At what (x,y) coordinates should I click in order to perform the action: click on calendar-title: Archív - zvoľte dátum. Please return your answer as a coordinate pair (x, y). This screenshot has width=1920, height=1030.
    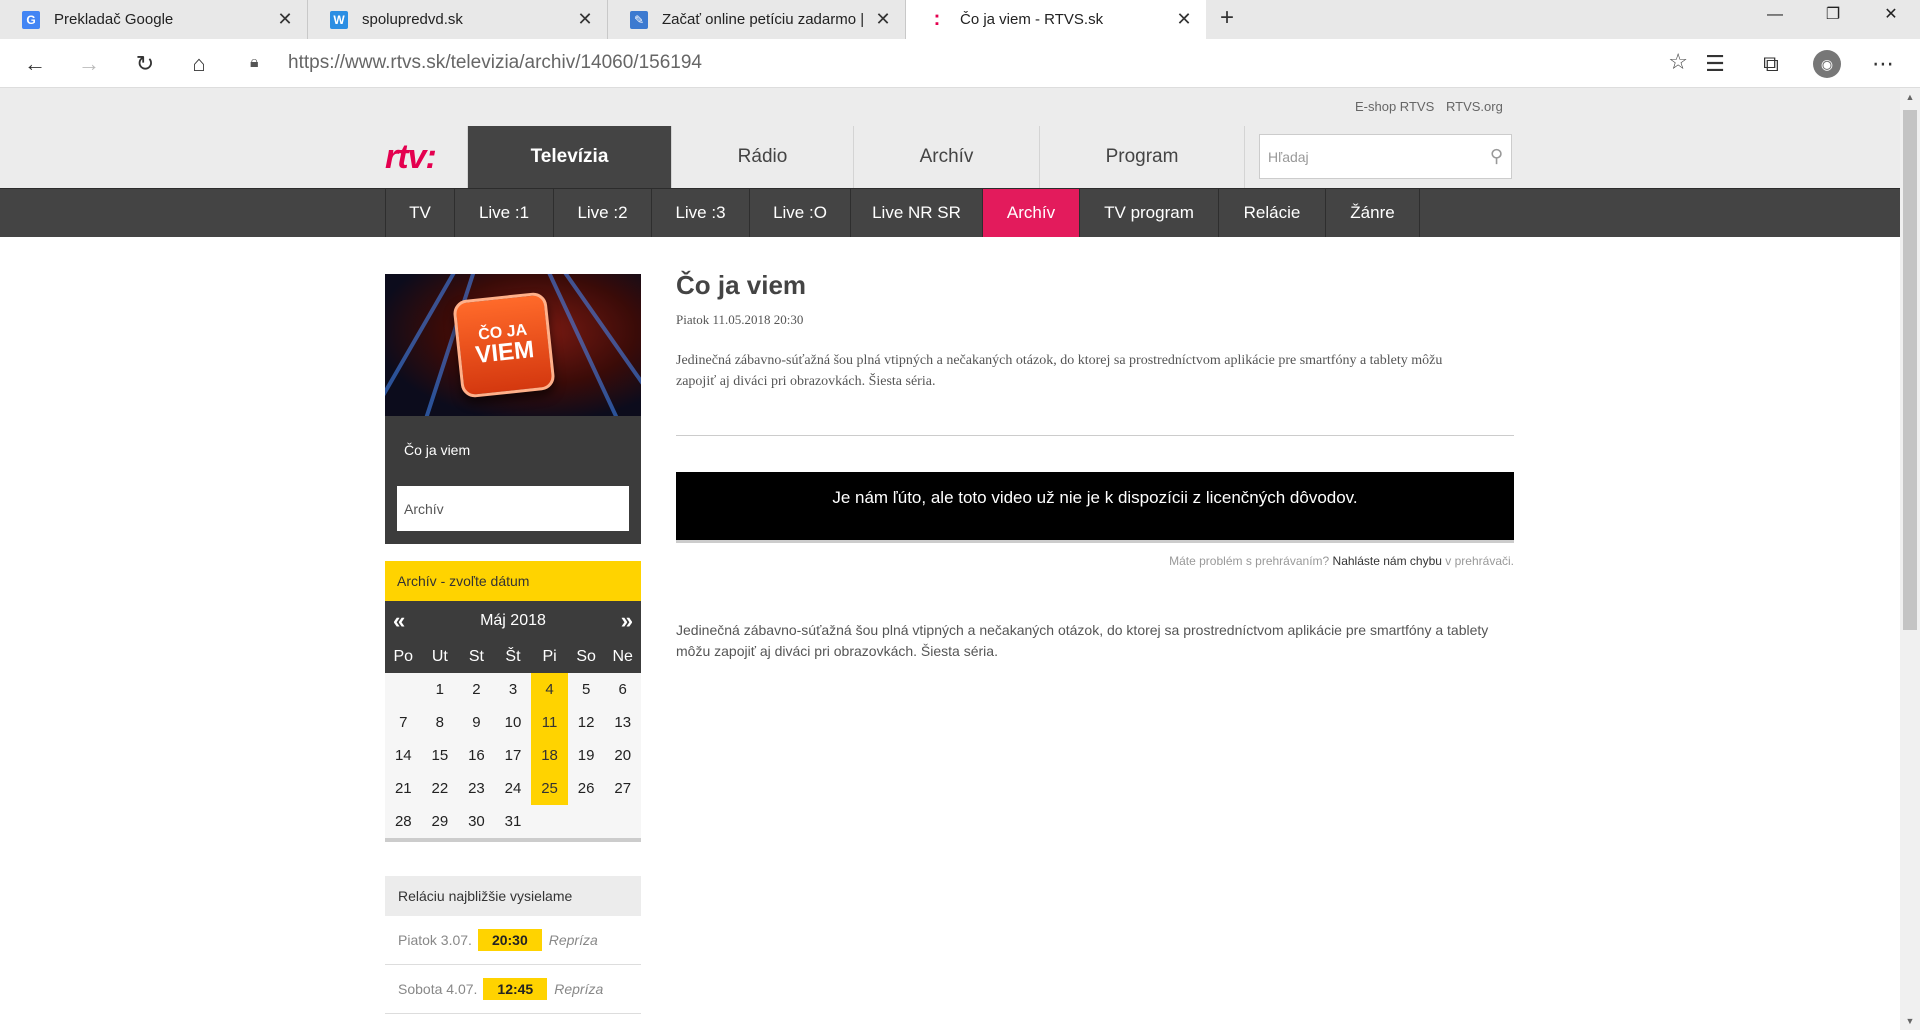
    Looking at the image, I should click on (513, 581).